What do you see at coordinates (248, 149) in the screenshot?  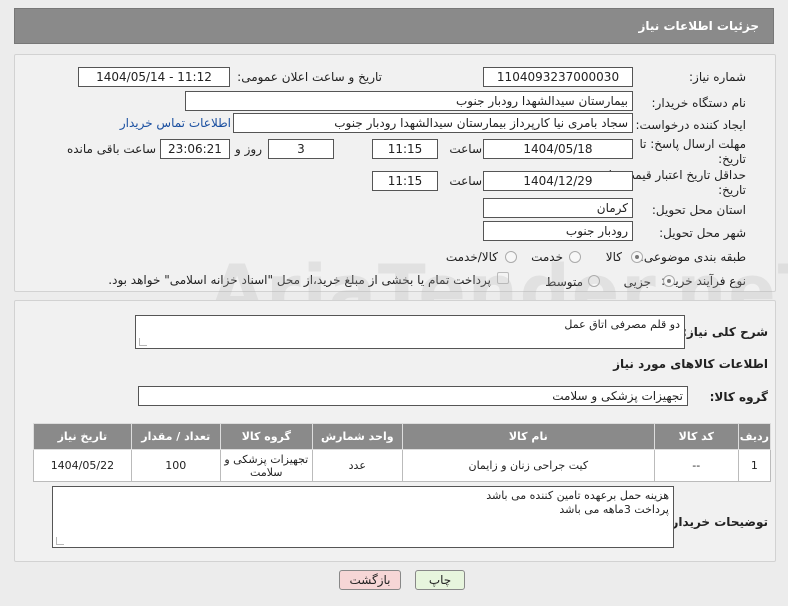 I see `day-label: روز و` at bounding box center [248, 149].